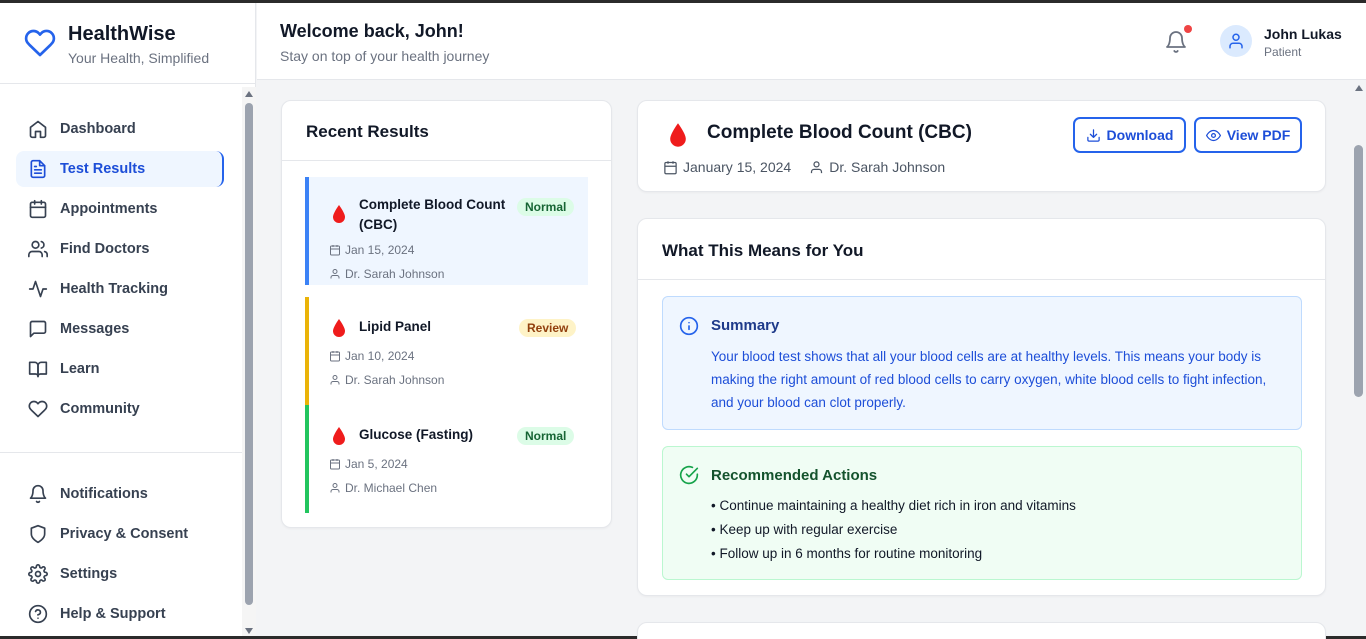 The height and width of the screenshot is (639, 1366). Describe the element at coordinates (95, 329) in the screenshot. I see `sidebar-item-label: Messages` at that location.